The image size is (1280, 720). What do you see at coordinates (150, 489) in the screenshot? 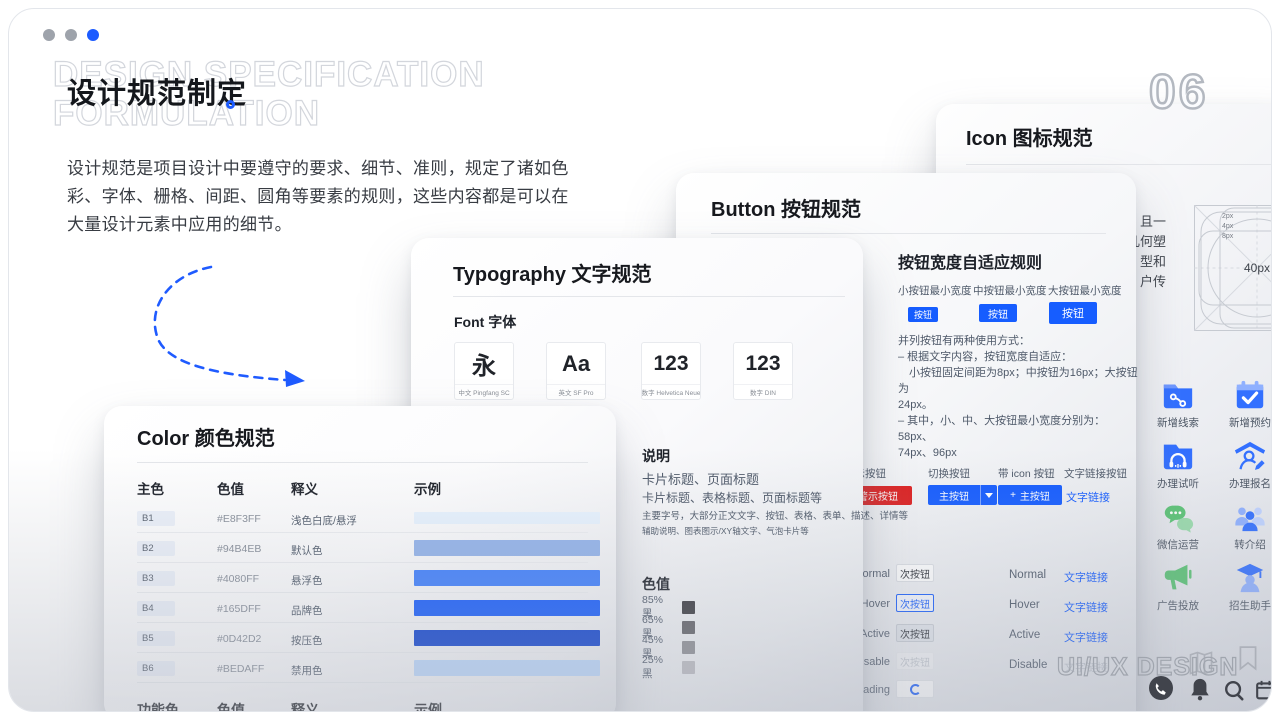
I see `column-header: 主色` at bounding box center [150, 489].